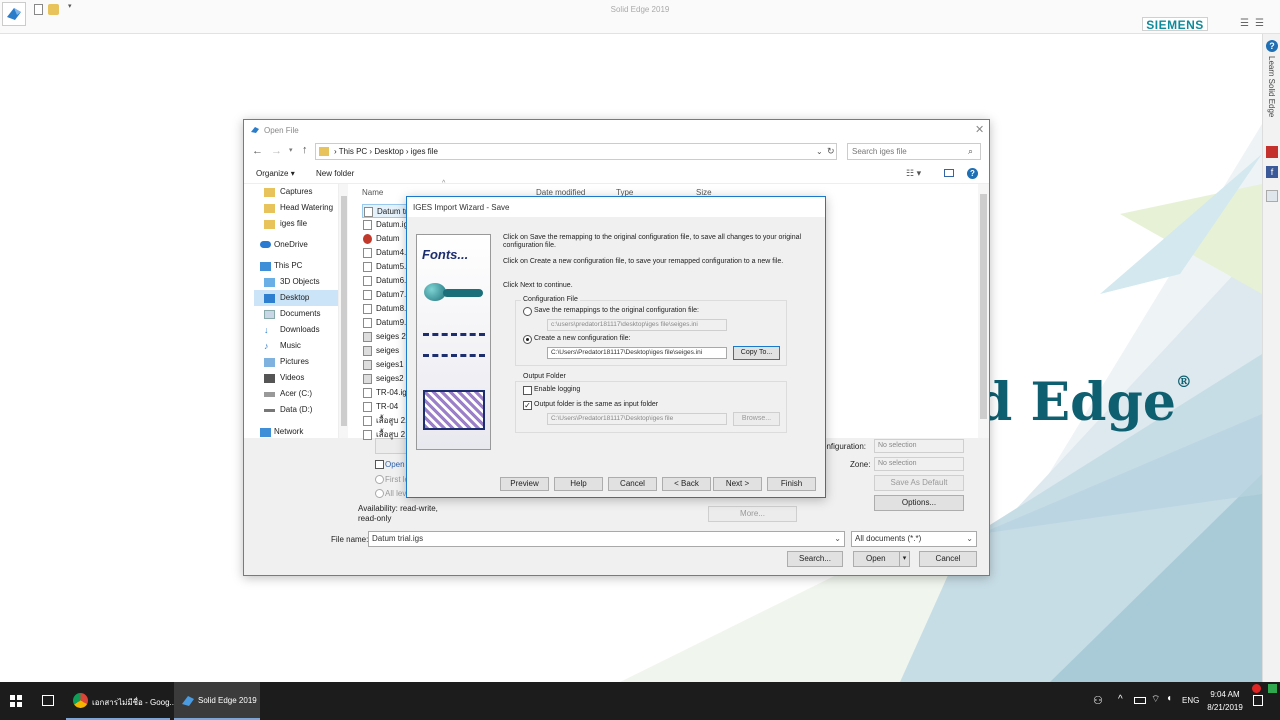  Describe the element at coordinates (527, 405) in the screenshot. I see `same-folder-checkbox: ✓` at that location.